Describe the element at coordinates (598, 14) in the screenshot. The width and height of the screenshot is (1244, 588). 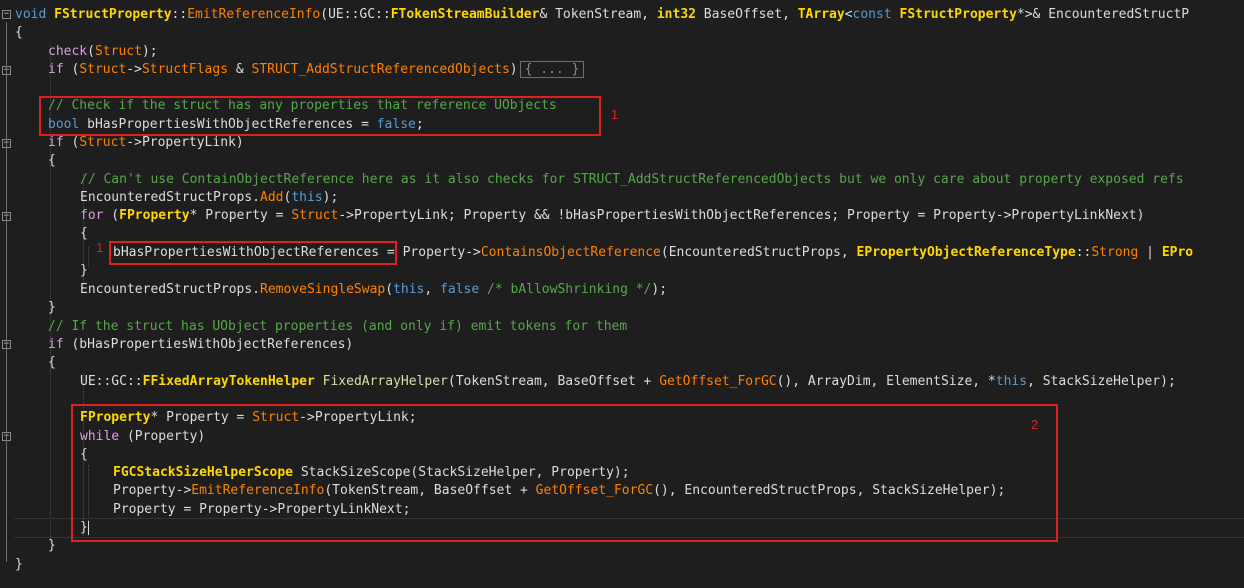
I see `text: & TokenStream,` at that location.